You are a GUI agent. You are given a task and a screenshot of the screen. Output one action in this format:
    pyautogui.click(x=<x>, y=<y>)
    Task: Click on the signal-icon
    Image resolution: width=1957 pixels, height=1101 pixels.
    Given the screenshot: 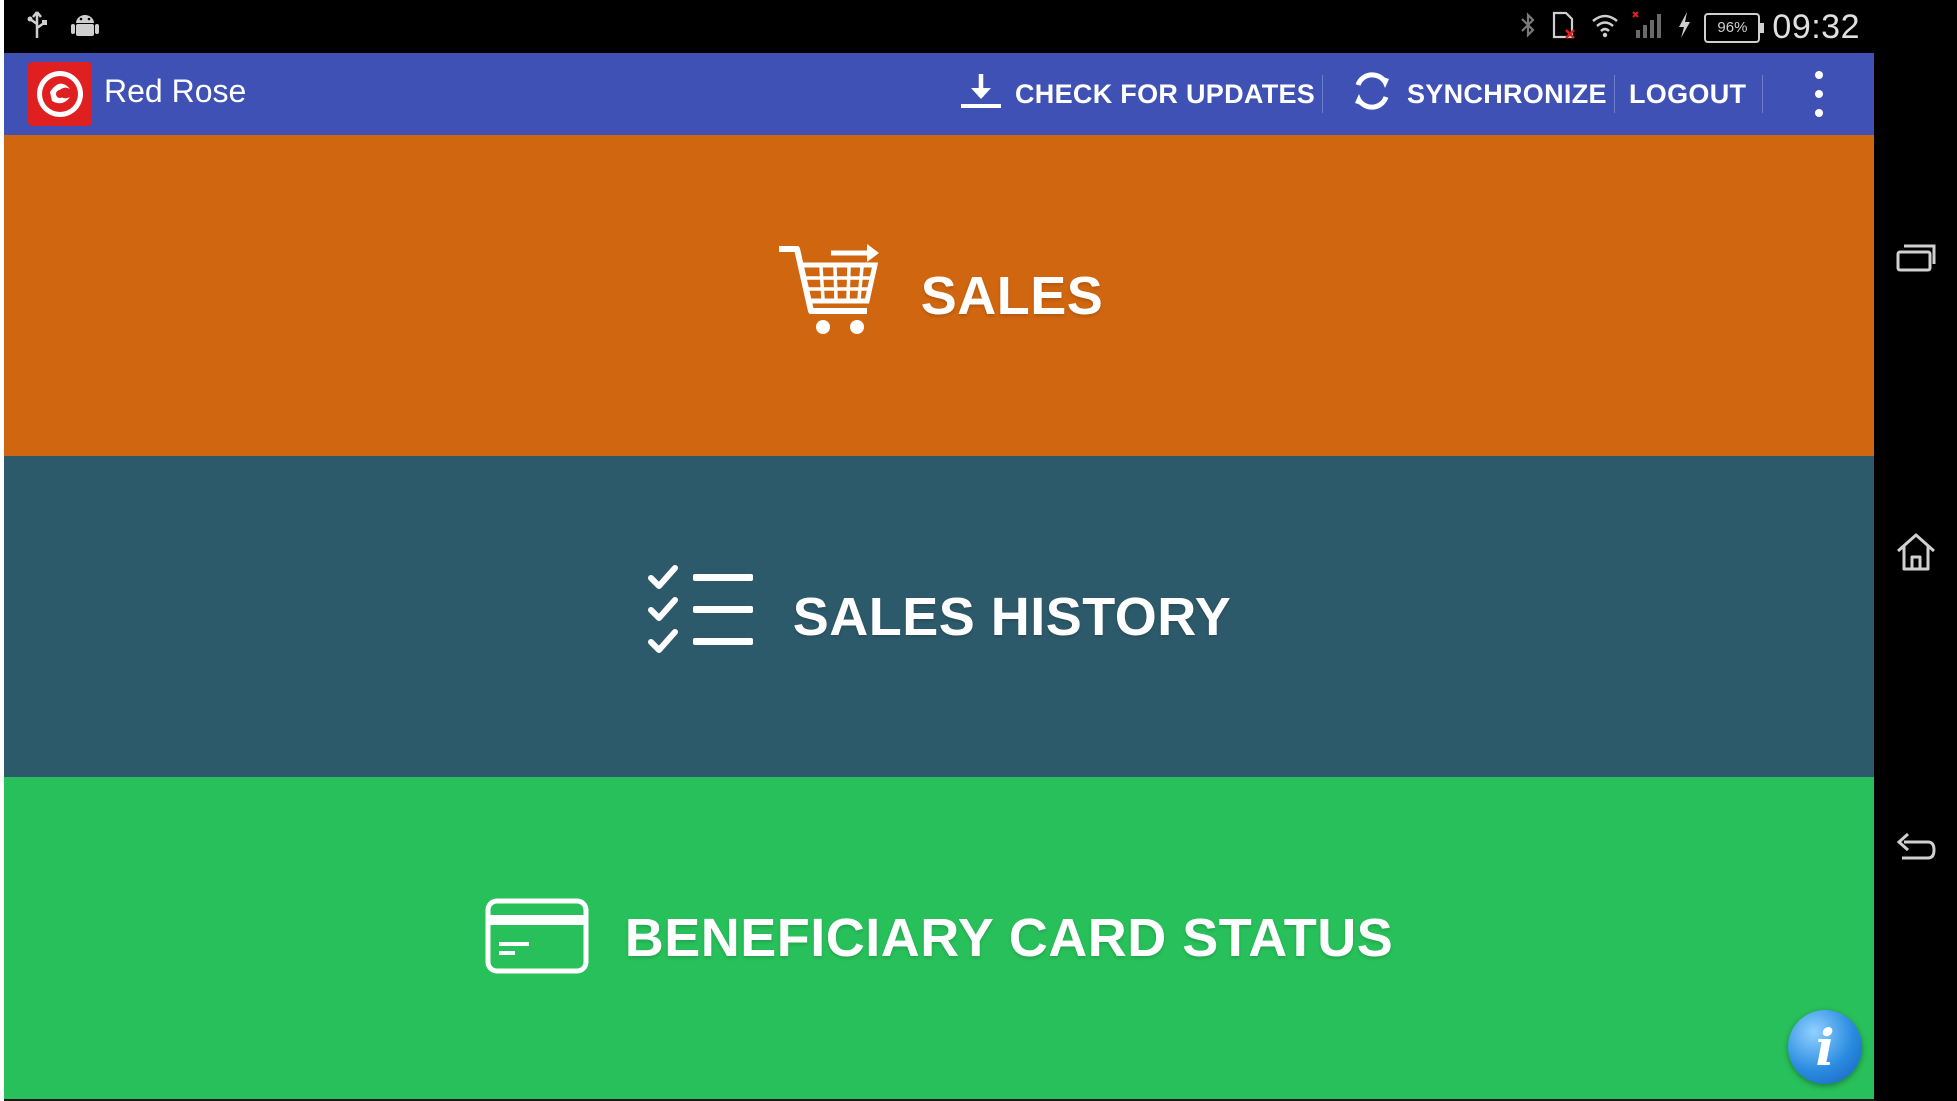 What is the action you would take?
    pyautogui.click(x=1648, y=27)
    